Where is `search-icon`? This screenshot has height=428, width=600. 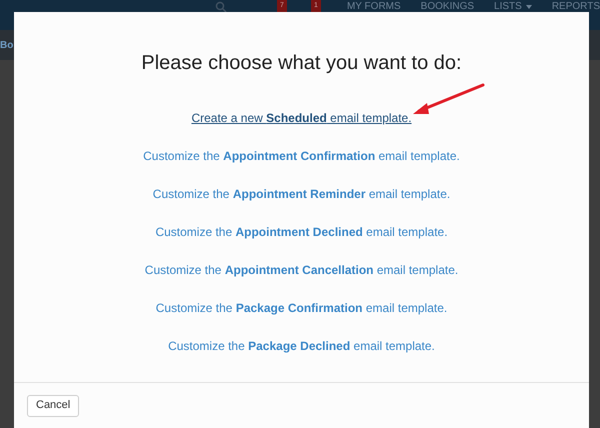
search-icon is located at coordinates (220, 7).